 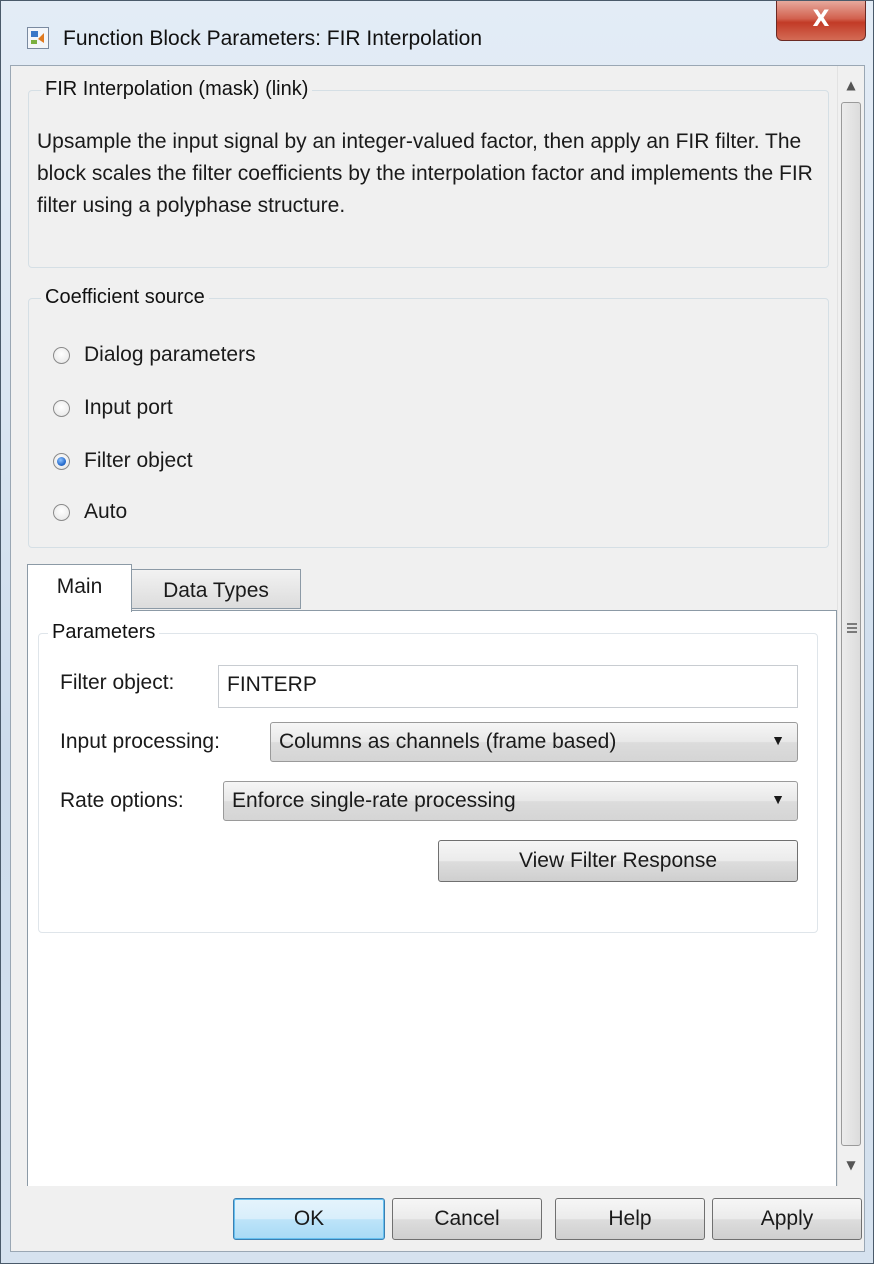 I want to click on rate-options-label: Rate options:, so click(x=122, y=800).